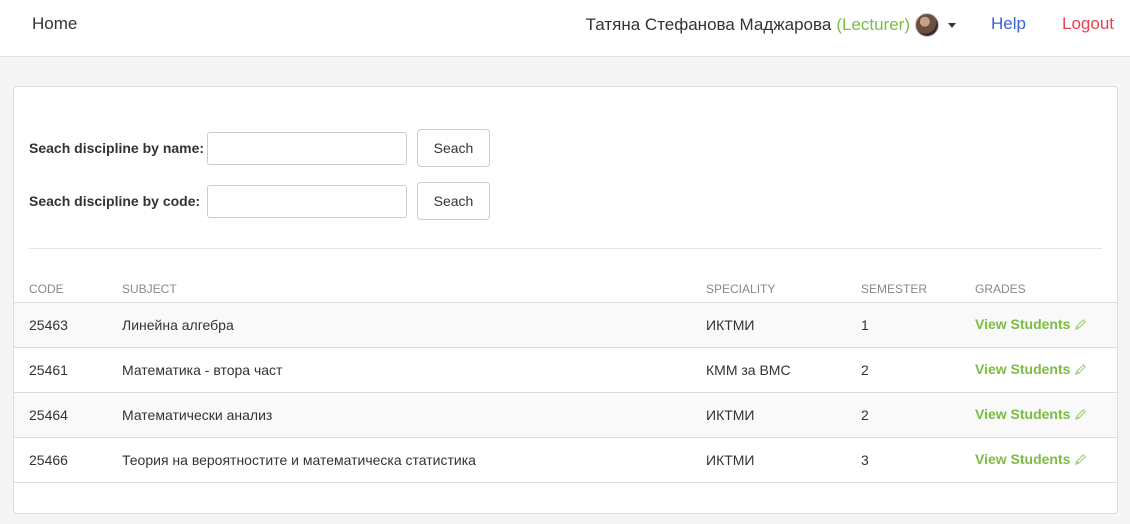 This screenshot has height=524, width=1130. What do you see at coordinates (748, 370) in the screenshot?
I see `cell-speciality: КММ за ВМС` at bounding box center [748, 370].